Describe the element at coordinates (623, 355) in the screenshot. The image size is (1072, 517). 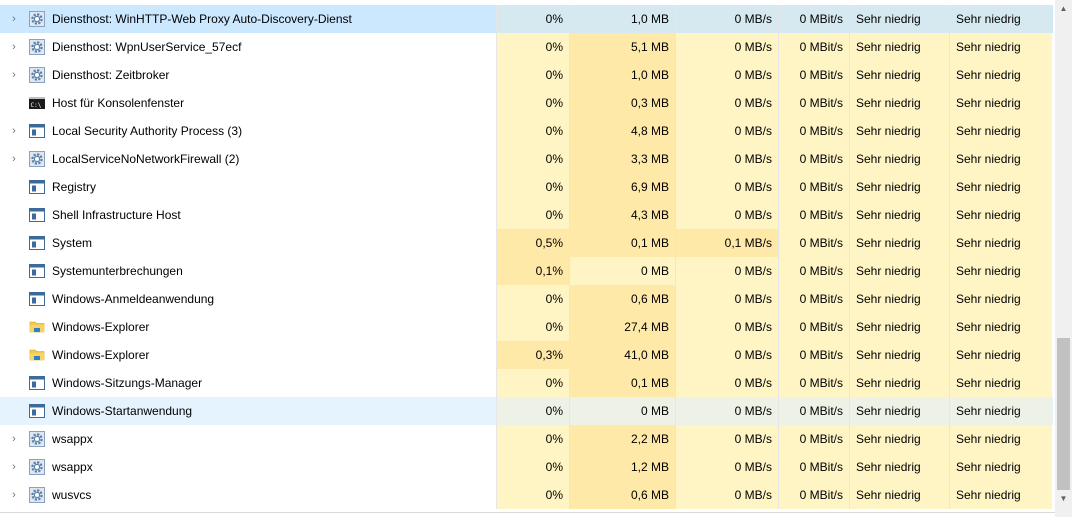
I see `memory-cell: 41,0 MB` at that location.